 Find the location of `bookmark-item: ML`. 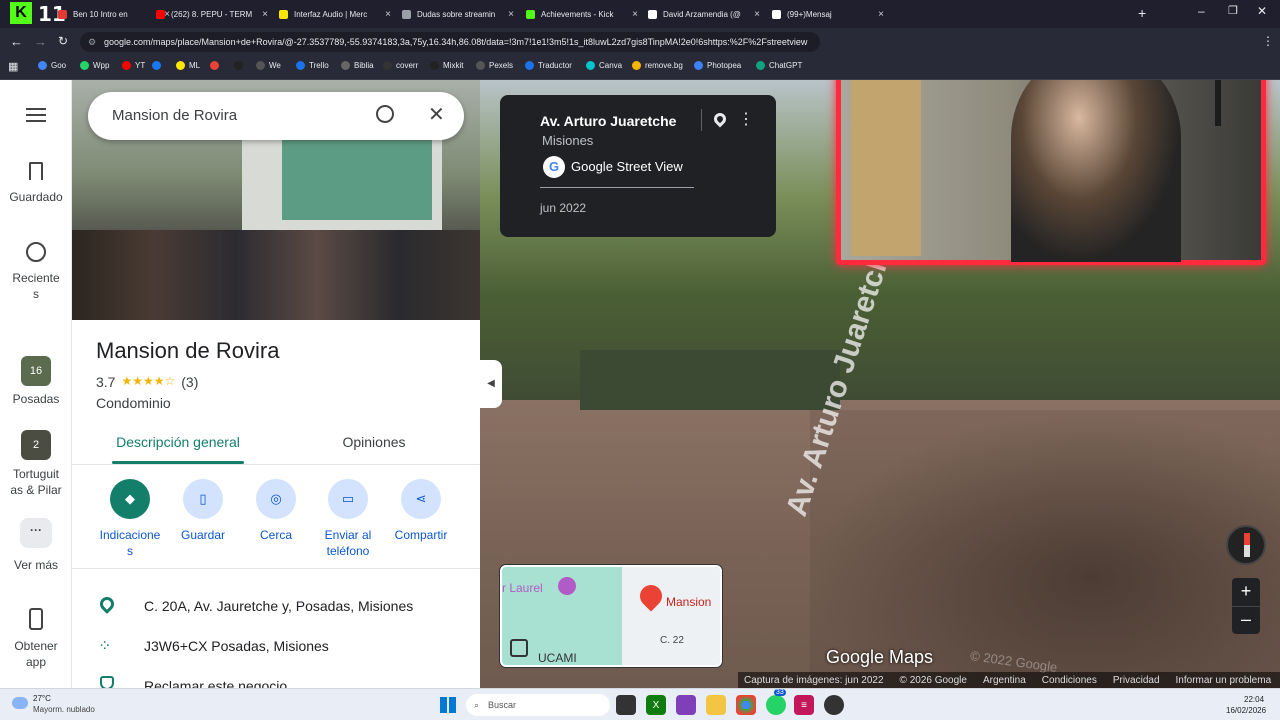

bookmark-item: ML is located at coordinates (188, 65).